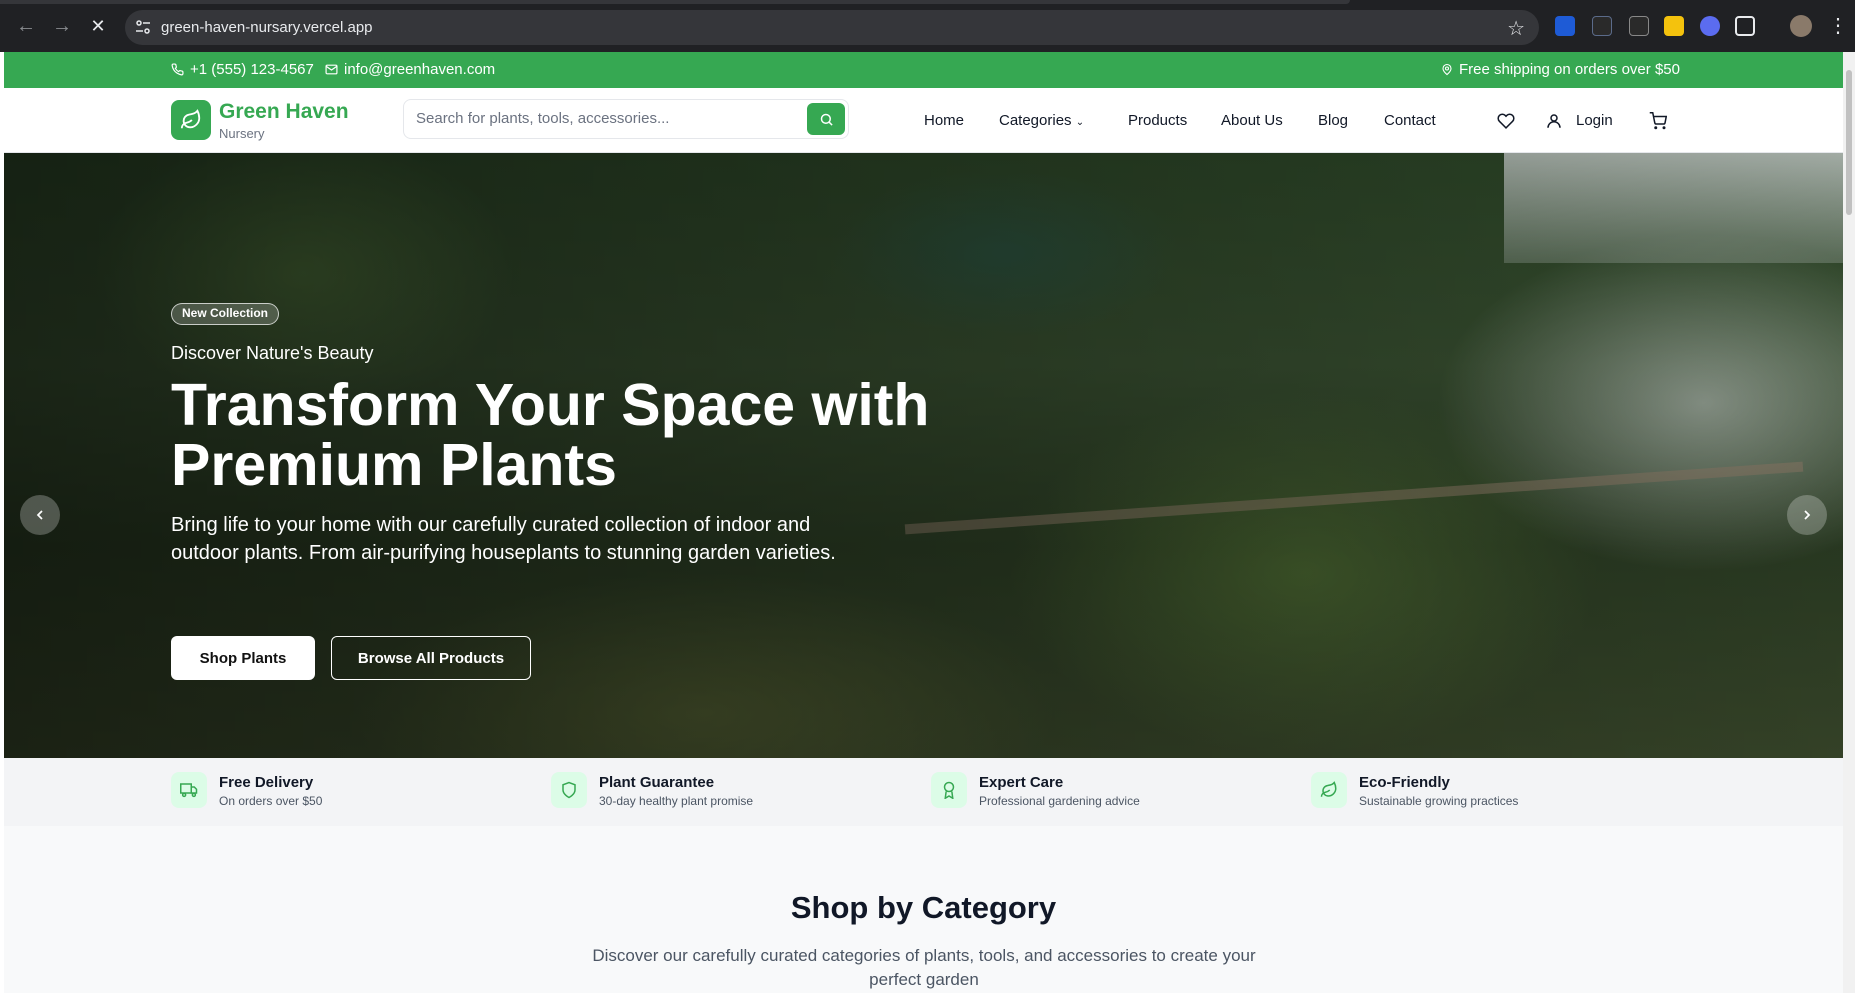 Image resolution: width=1855 pixels, height=993 pixels. I want to click on nav-products: Products, so click(1157, 120).